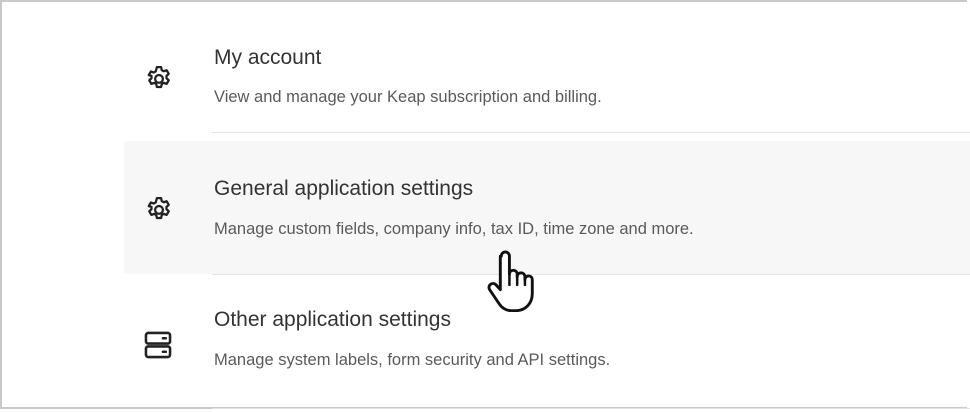  What do you see at coordinates (344, 188) in the screenshot?
I see `settings-item-title: General application settings` at bounding box center [344, 188].